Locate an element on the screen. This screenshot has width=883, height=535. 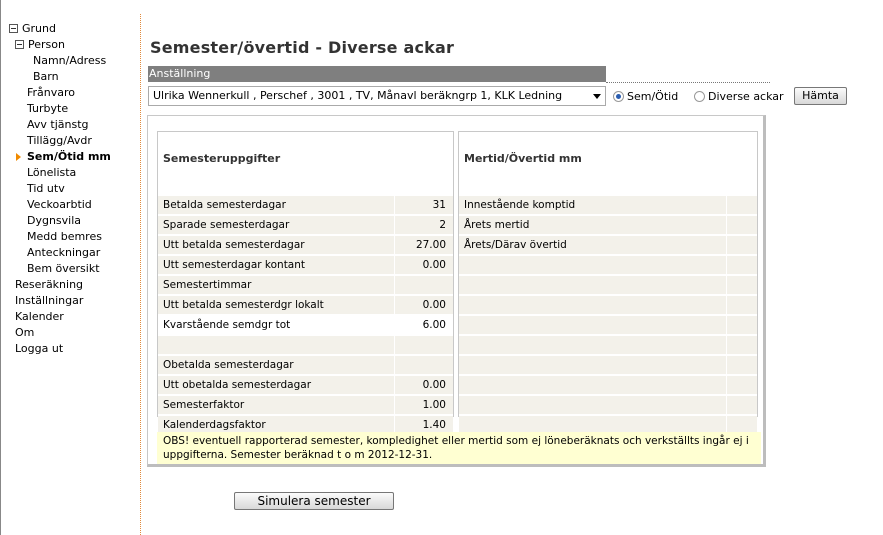
nav-item: Om is located at coordinates (24, 333).